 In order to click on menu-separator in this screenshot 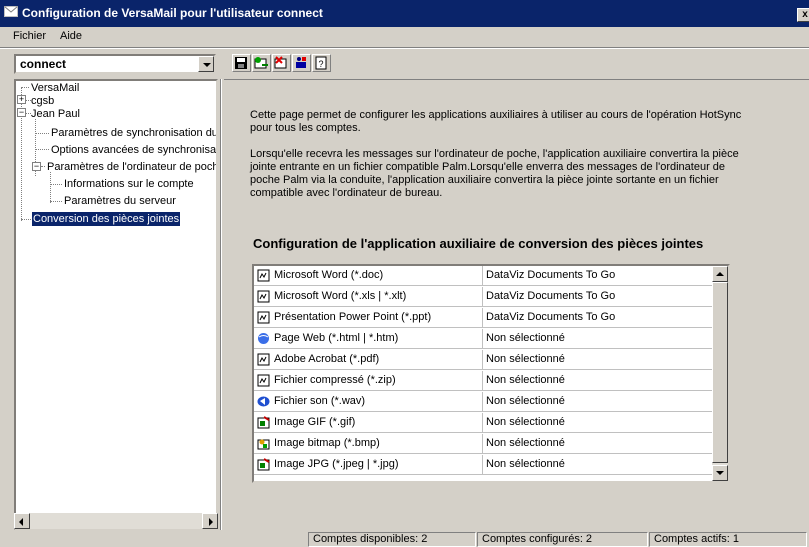, I will do `click(404, 48)`.